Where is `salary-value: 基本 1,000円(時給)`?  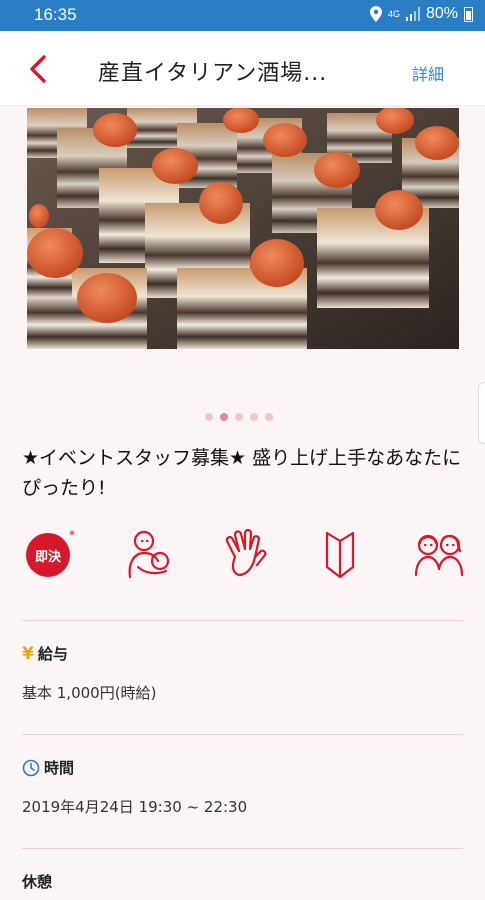 salary-value: 基本 1,000円(時給) is located at coordinates (89, 693).